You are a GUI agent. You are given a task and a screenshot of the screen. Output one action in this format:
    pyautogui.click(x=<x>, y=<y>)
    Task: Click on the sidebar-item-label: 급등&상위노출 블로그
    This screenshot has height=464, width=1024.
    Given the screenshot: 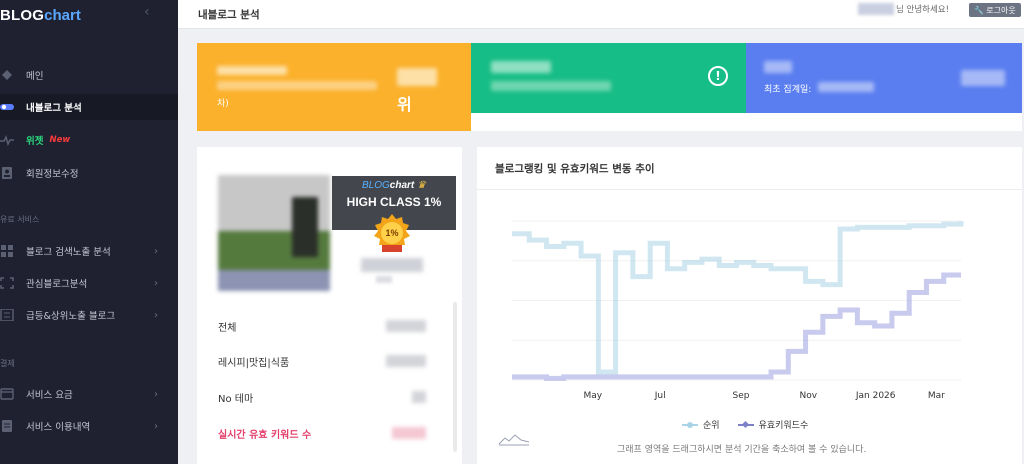 What is the action you would take?
    pyautogui.click(x=71, y=316)
    